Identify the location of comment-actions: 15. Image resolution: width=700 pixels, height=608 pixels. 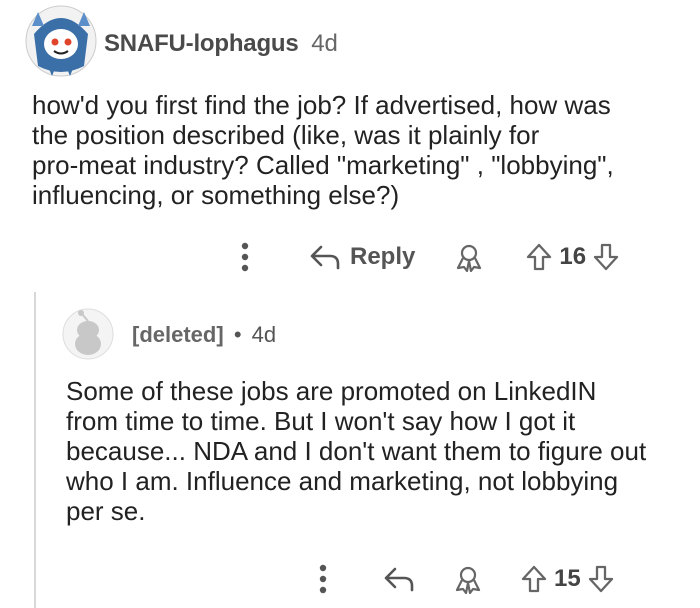
(464, 579).